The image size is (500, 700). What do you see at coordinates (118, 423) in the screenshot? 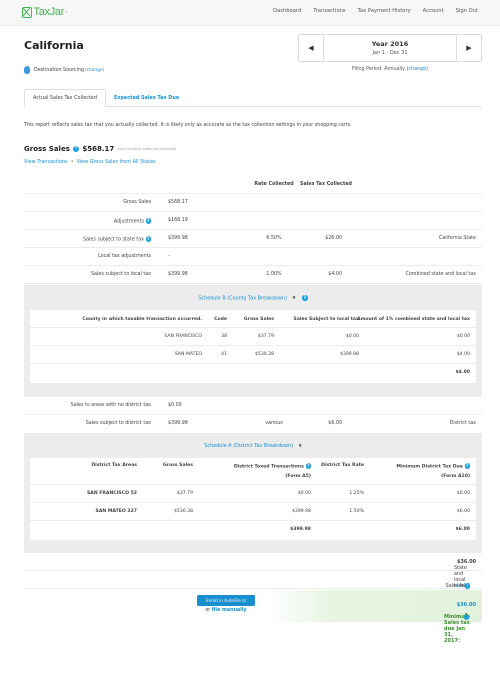
I see `row-label: Sales subject to district tax` at bounding box center [118, 423].